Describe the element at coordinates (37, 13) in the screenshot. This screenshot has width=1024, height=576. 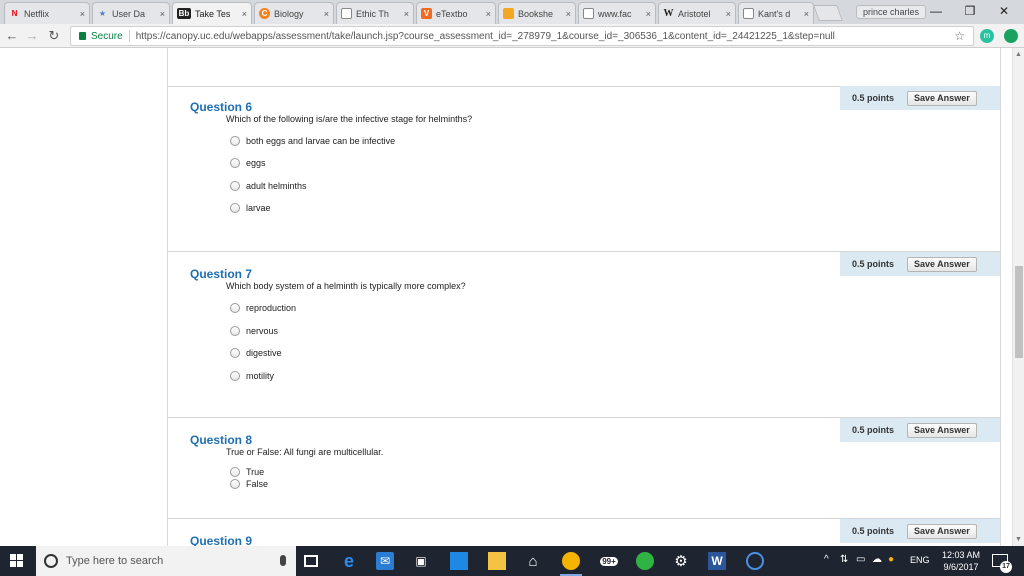
I see `tab-label: Netflix` at that location.